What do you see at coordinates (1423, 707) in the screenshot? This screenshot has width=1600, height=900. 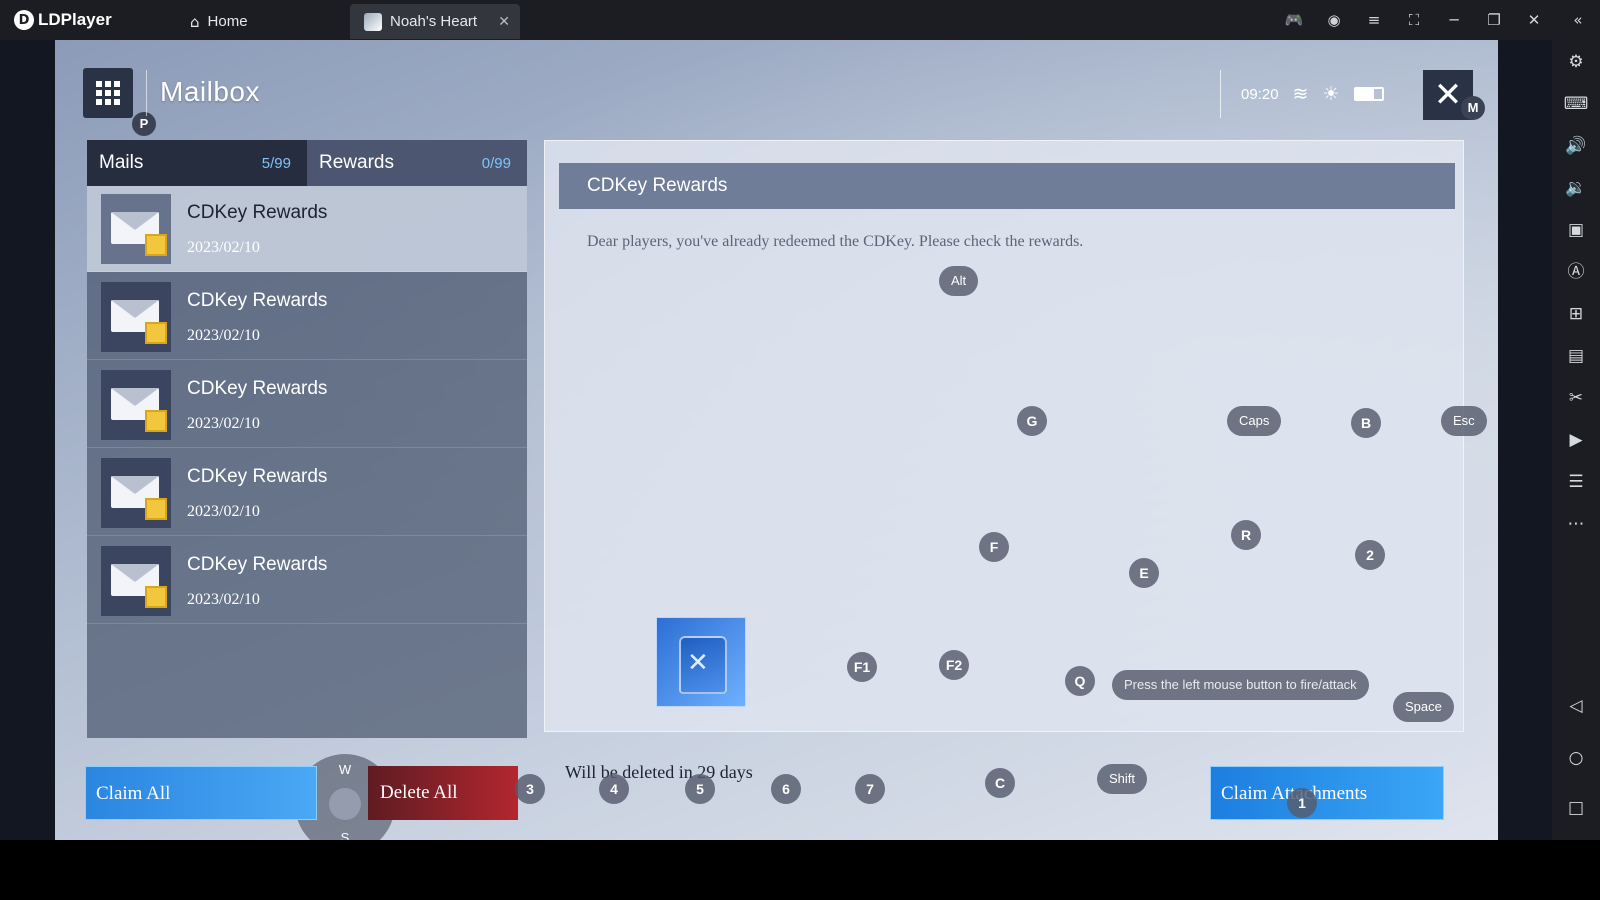 I see `keymap-space: Space` at bounding box center [1423, 707].